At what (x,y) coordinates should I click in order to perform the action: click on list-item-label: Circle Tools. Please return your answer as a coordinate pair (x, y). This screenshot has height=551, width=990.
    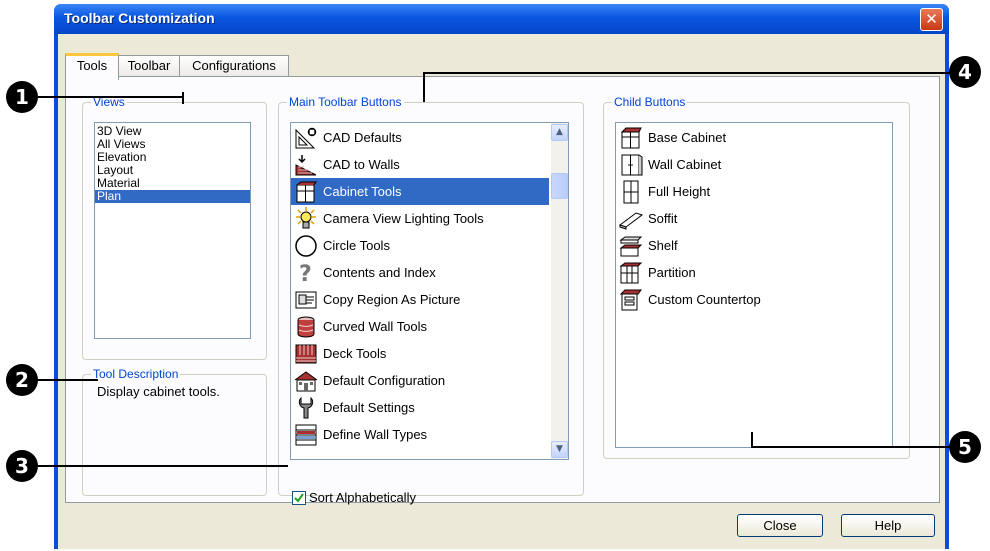
    Looking at the image, I should click on (356, 245).